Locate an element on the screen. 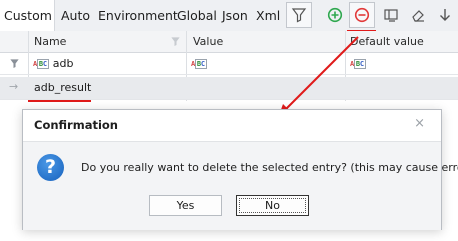 Image resolution: width=458 pixels, height=241 pixels. tab-xml: Xml is located at coordinates (268, 15).